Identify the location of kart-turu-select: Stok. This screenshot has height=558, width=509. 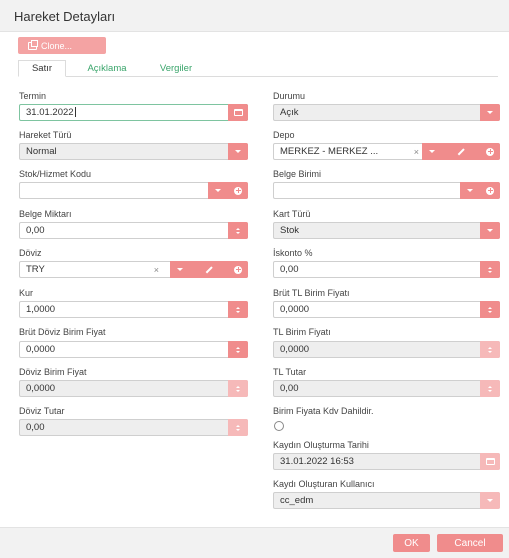
(386, 230).